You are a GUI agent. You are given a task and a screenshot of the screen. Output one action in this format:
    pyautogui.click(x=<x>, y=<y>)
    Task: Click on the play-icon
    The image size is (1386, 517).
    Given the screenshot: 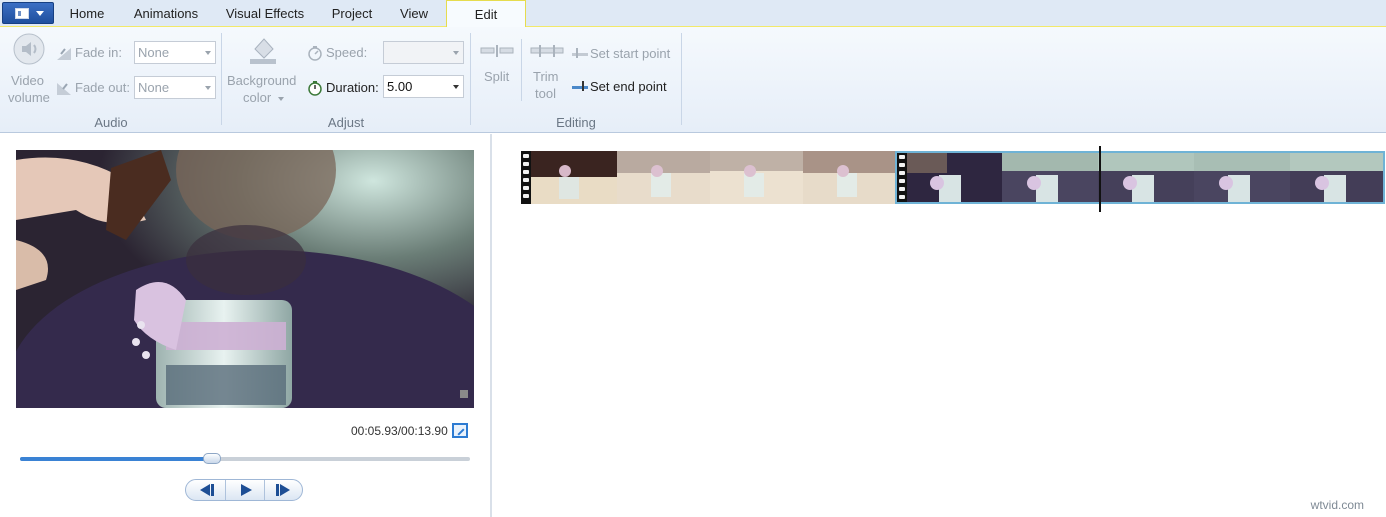 What is the action you would take?
    pyautogui.click(x=246, y=490)
    